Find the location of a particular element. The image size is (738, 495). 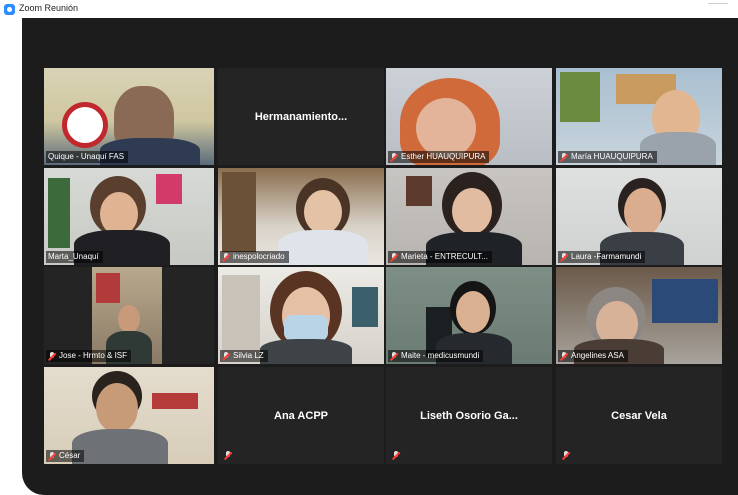

participant-tile-maite: Maite - medicusmundi is located at coordinates (469, 315).